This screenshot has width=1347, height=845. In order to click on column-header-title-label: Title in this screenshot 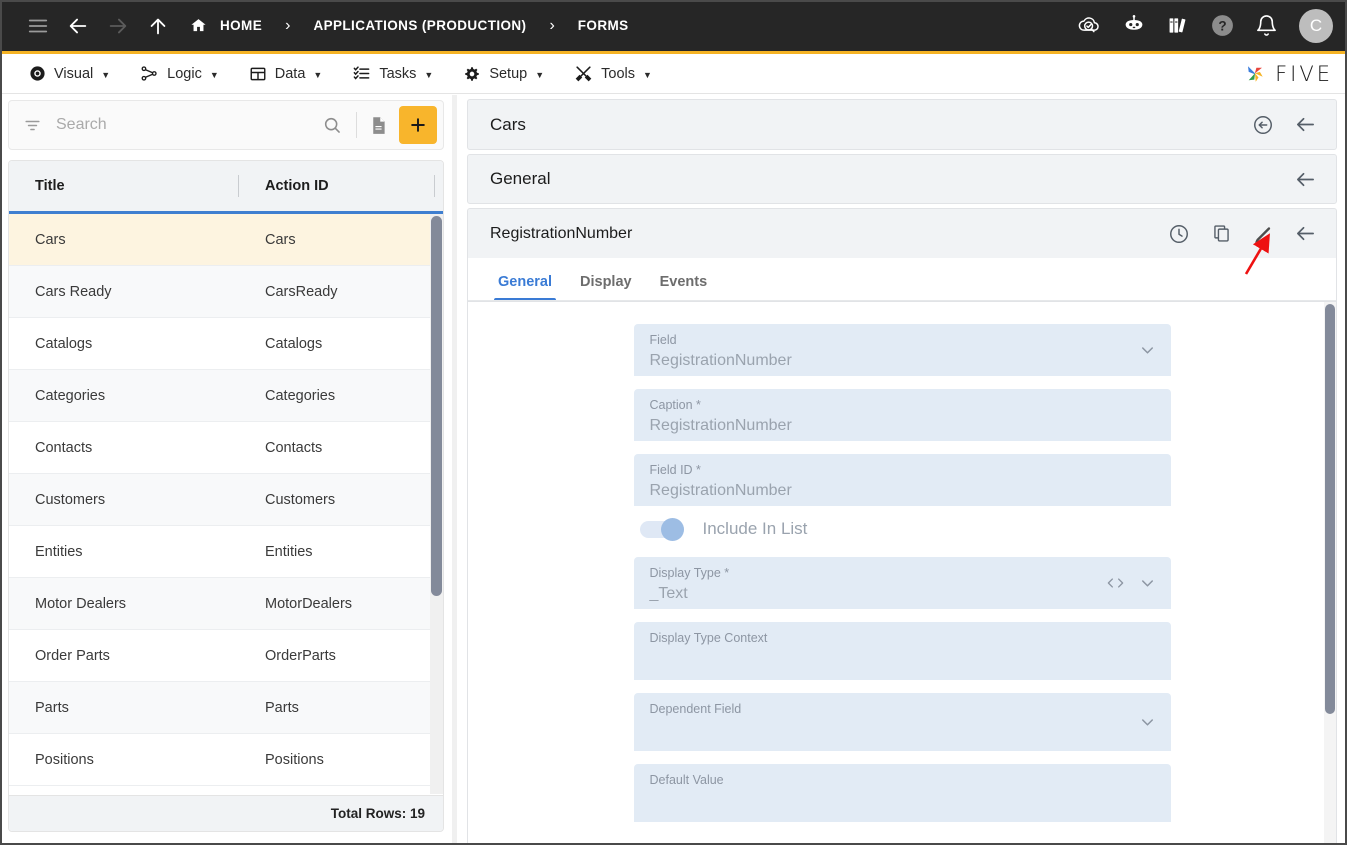, I will do `click(50, 186)`.